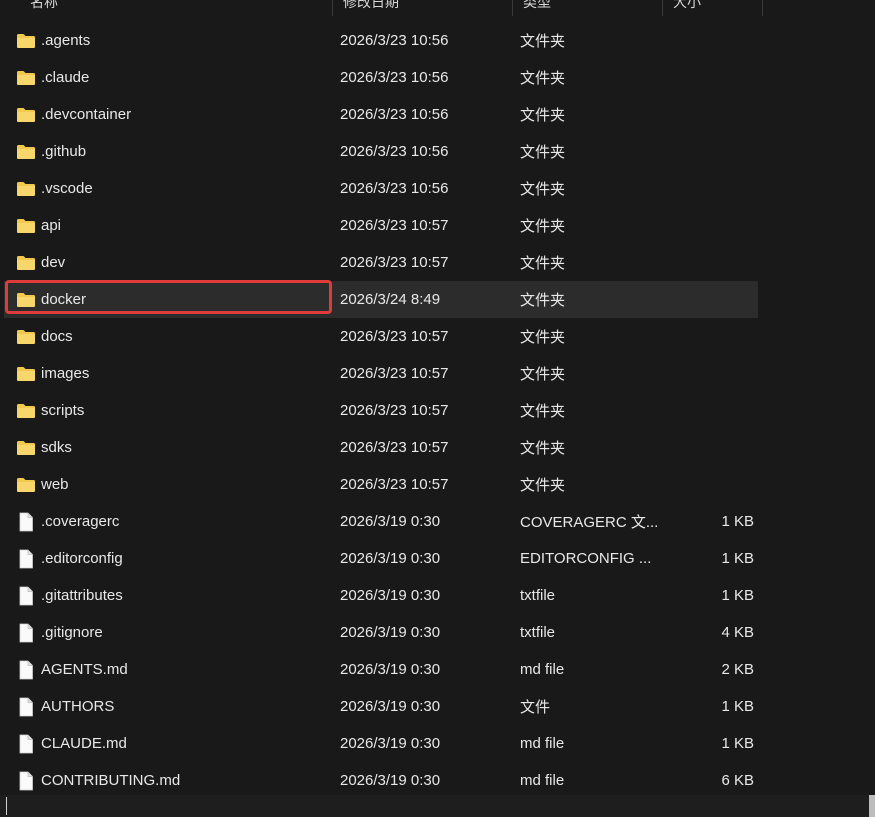 The height and width of the screenshot is (817, 875). What do you see at coordinates (166, 8) in the screenshot?
I see `column-header-name: 名称` at bounding box center [166, 8].